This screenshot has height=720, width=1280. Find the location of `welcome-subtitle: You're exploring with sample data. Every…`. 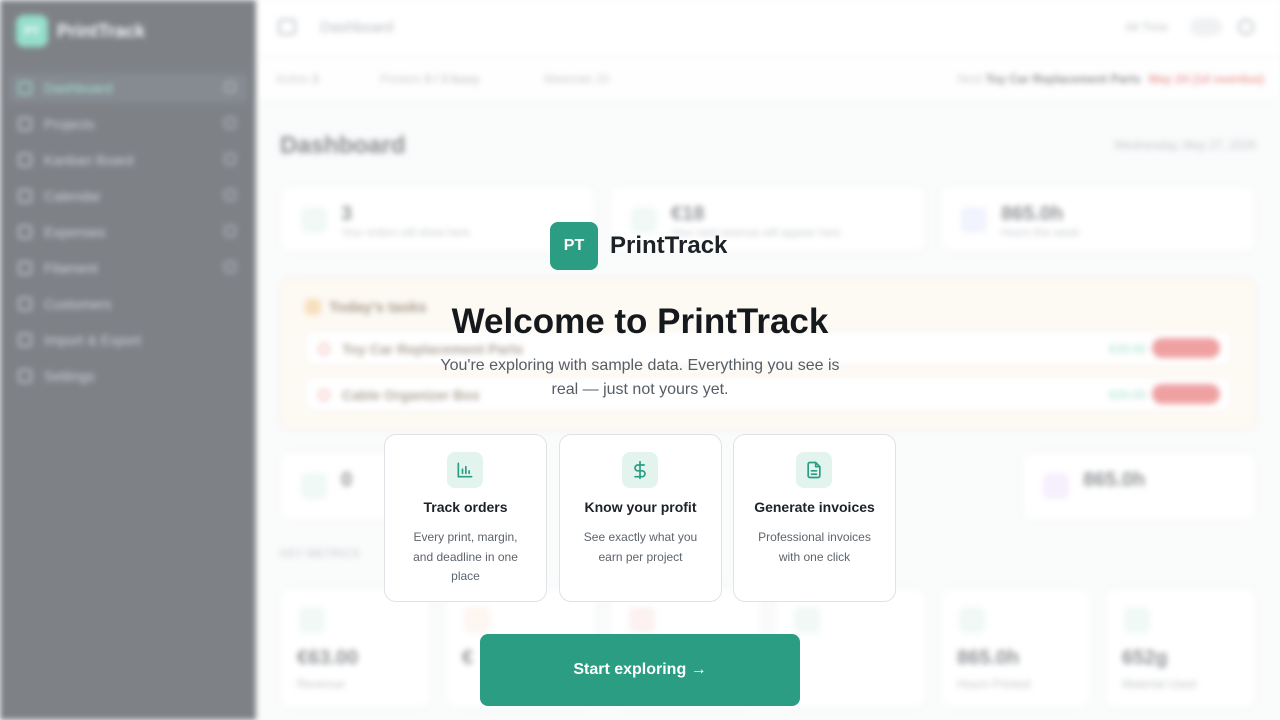

welcome-subtitle: You're exploring with sample data. Every… is located at coordinates (640, 377).